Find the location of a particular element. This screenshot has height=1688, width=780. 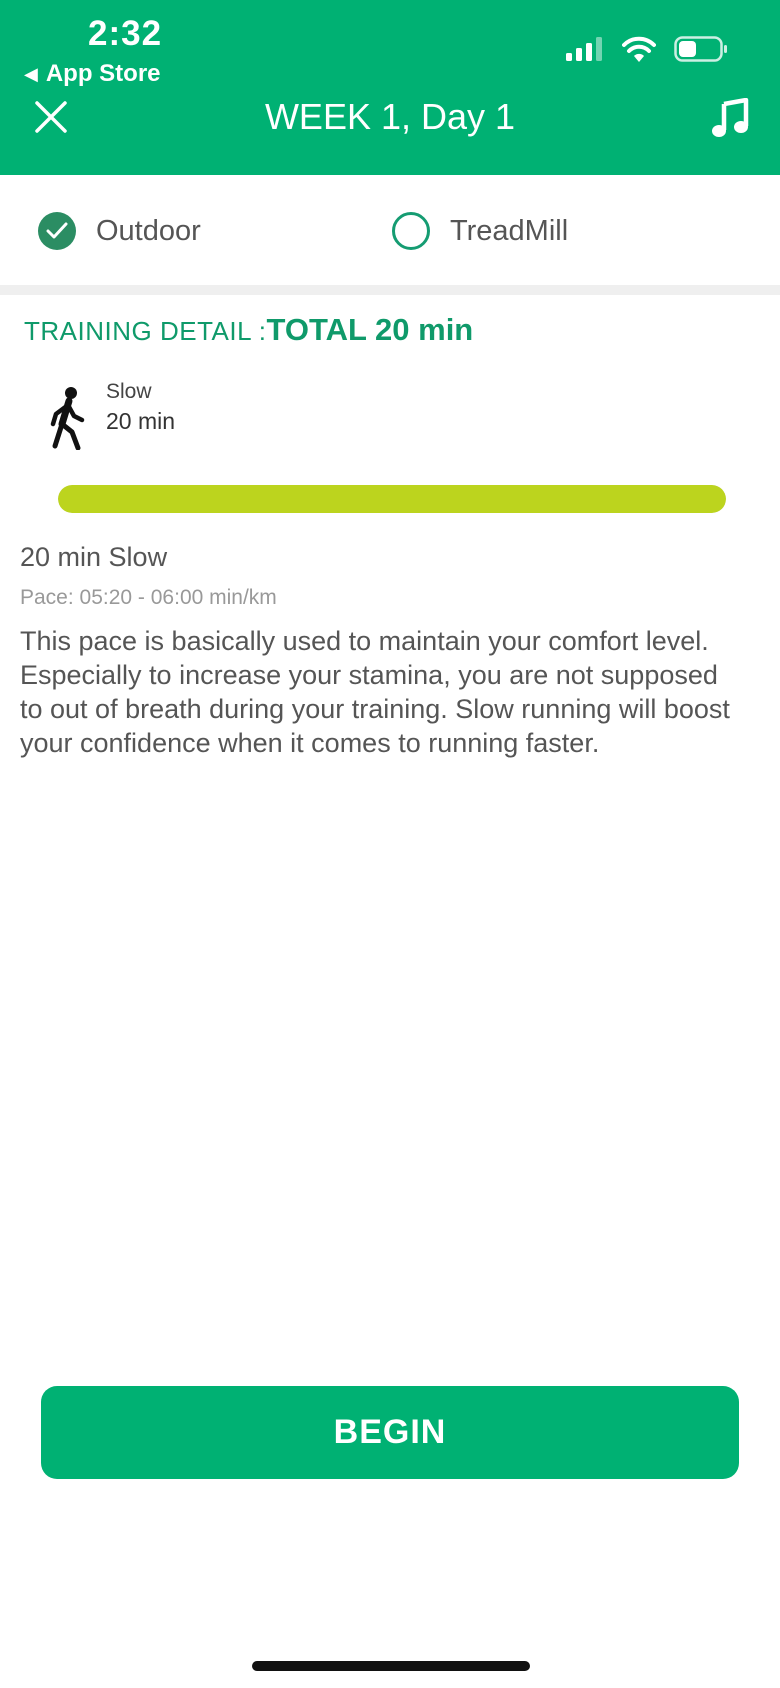

mode-option-outdoor: Outdoor is located at coordinates (119, 231).